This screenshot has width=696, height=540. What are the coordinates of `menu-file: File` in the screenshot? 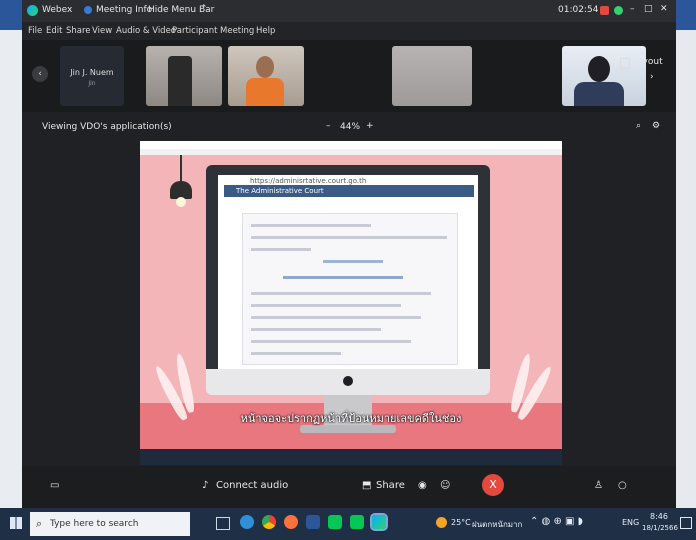 It's located at (35, 31).